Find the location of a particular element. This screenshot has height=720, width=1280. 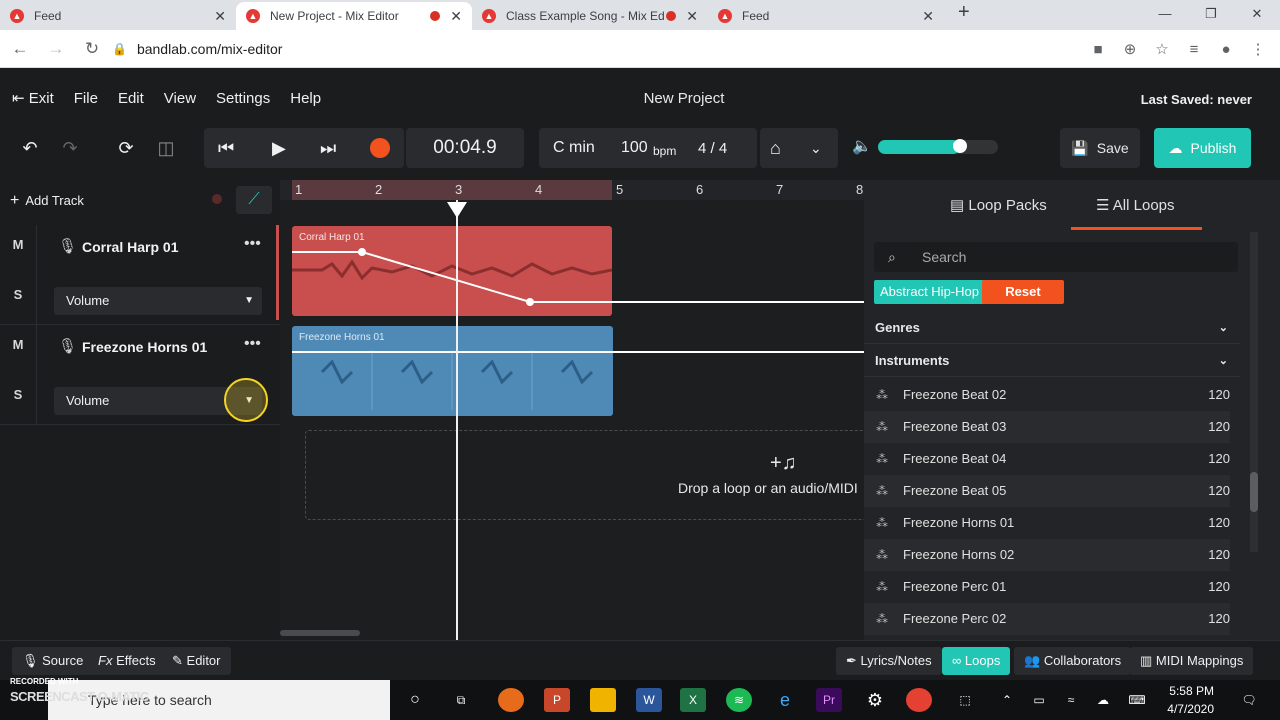

loop-item: ⁂ Freezone Perc 01 120 is located at coordinates (1047, 587).